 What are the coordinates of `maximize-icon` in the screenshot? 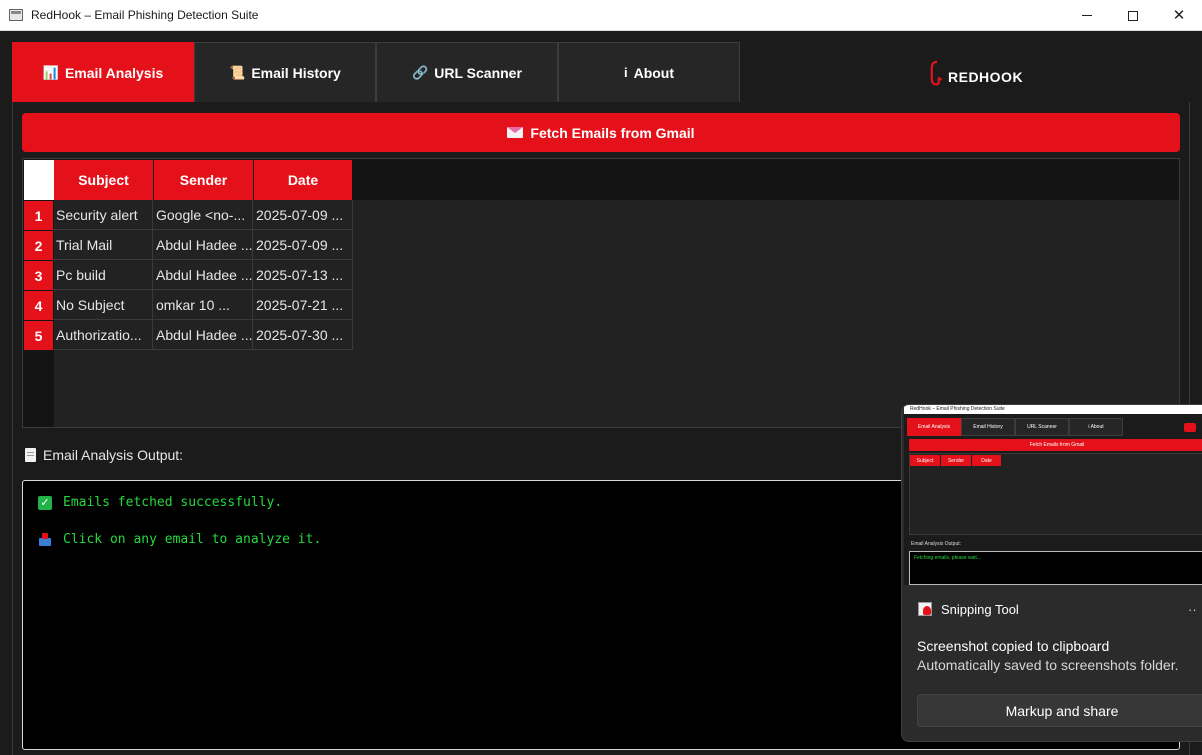 It's located at (1133, 15).